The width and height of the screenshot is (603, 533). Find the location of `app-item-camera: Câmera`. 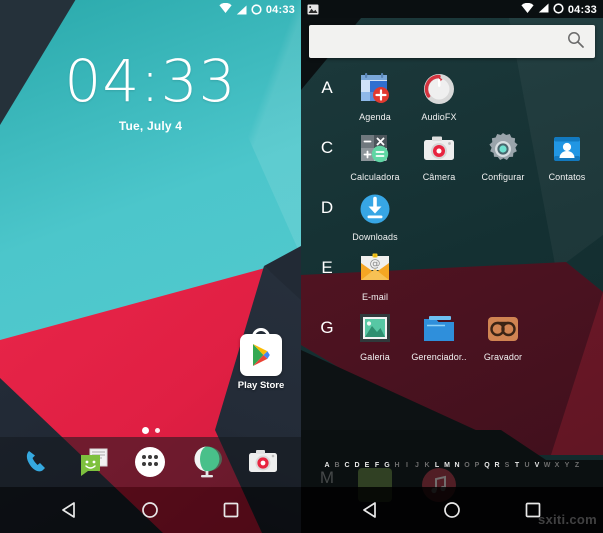

app-item-camera: Câmera is located at coordinates (439, 153).